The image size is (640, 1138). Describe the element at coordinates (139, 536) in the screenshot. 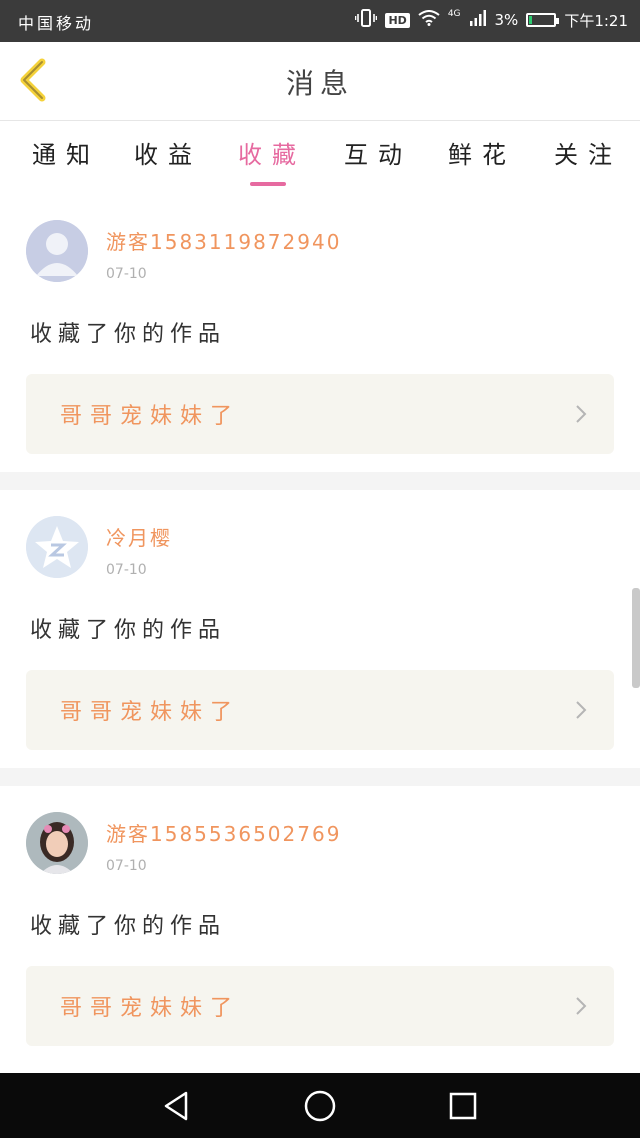

I see `username: 冷月樱` at that location.